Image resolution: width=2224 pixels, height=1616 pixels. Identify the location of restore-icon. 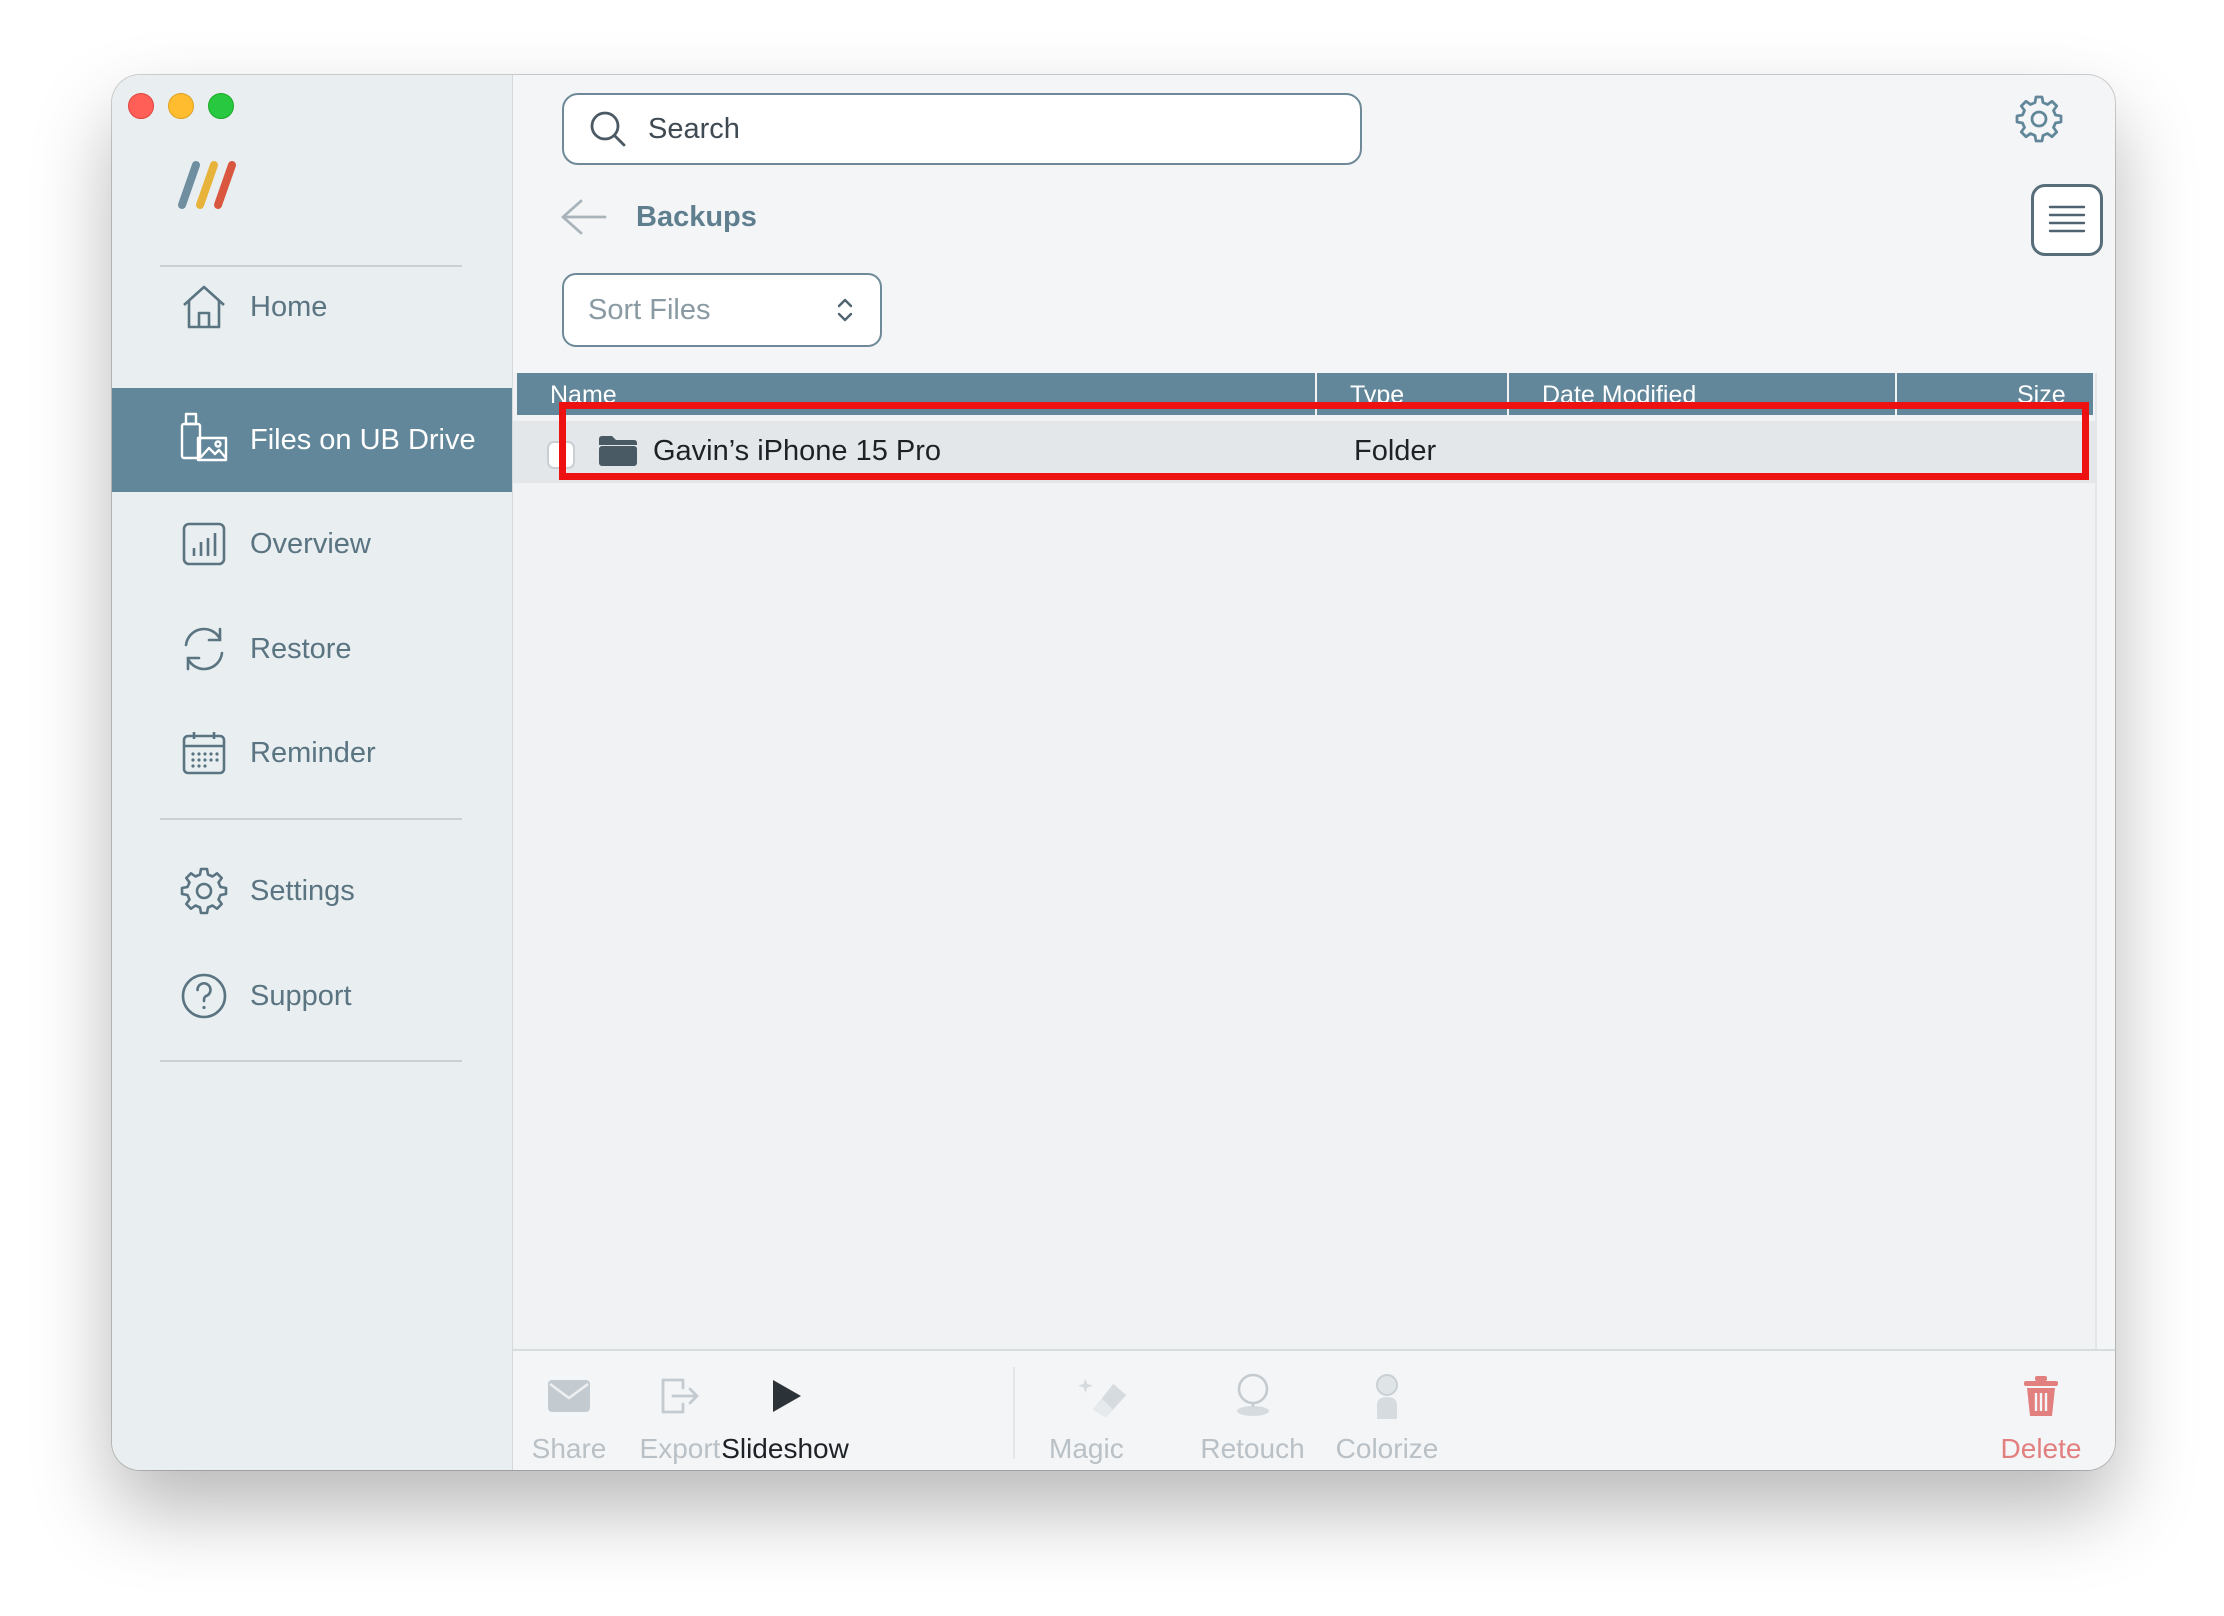
(204, 649).